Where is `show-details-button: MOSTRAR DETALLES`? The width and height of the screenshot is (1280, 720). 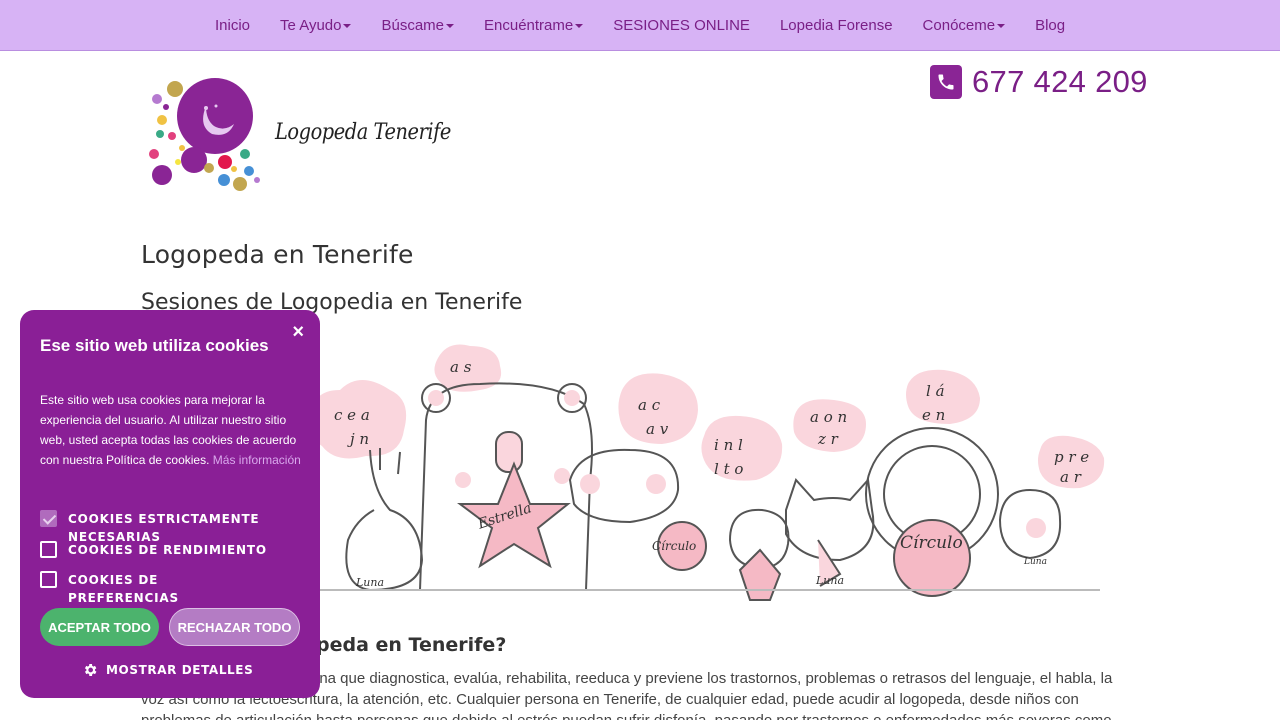 show-details-button: MOSTRAR DETALLES is located at coordinates (167, 670).